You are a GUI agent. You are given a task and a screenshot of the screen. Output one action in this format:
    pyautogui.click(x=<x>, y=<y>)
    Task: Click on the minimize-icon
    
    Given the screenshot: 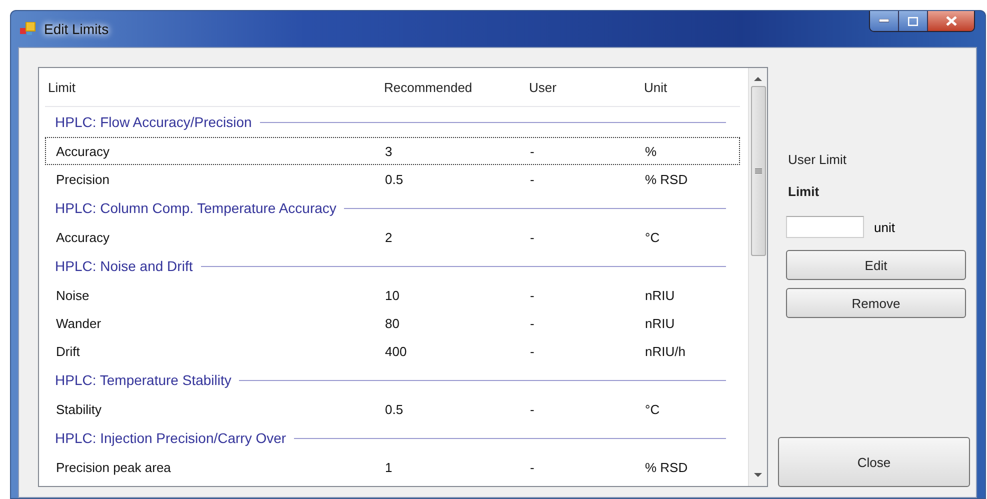 What is the action you would take?
    pyautogui.click(x=884, y=21)
    